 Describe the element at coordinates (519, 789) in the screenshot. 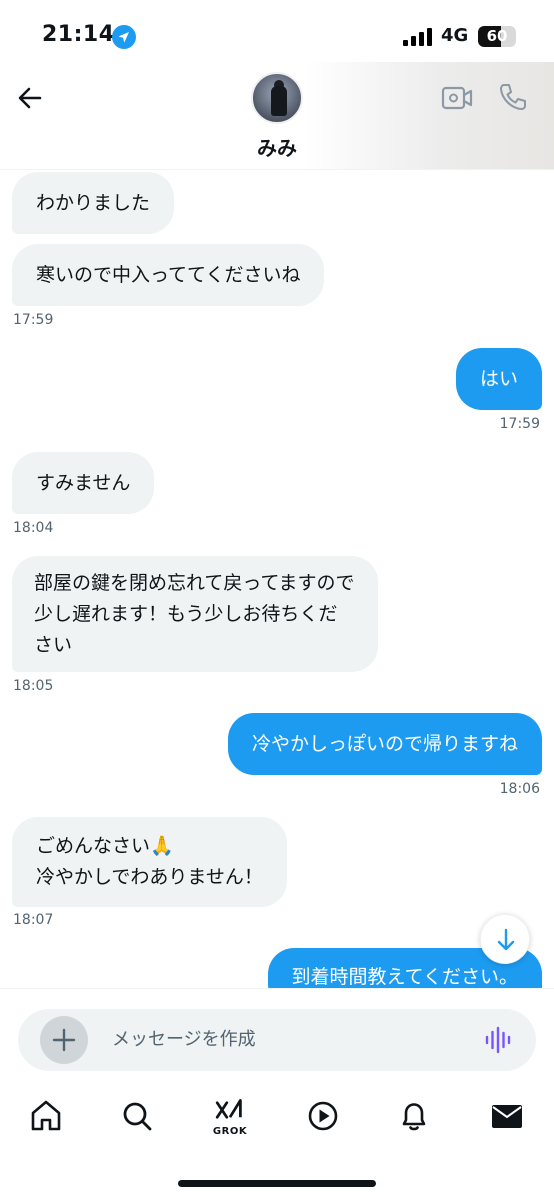

I see `message-timestamp: 18:06` at that location.